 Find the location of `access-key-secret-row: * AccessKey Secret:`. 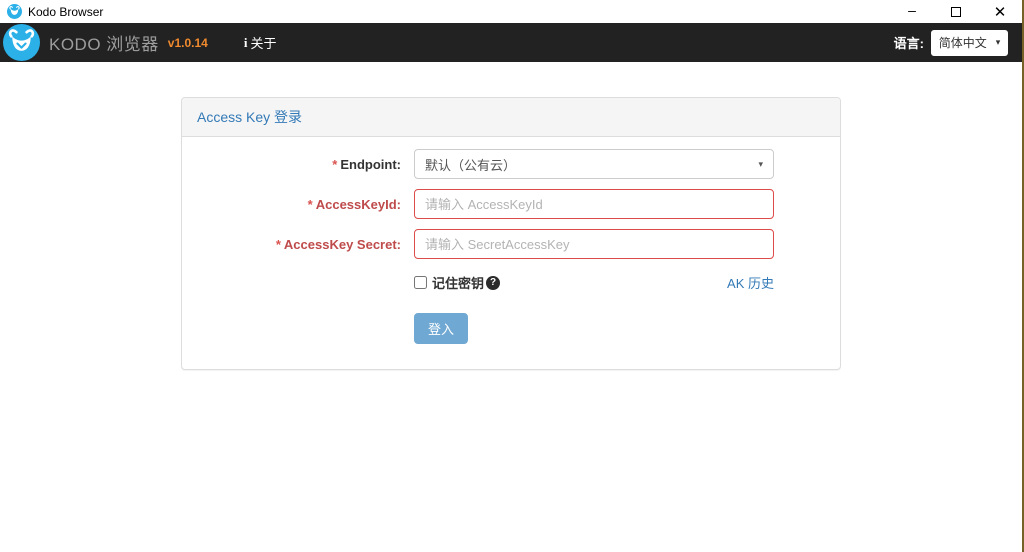

access-key-secret-row: * AccessKey Secret: is located at coordinates (511, 244).